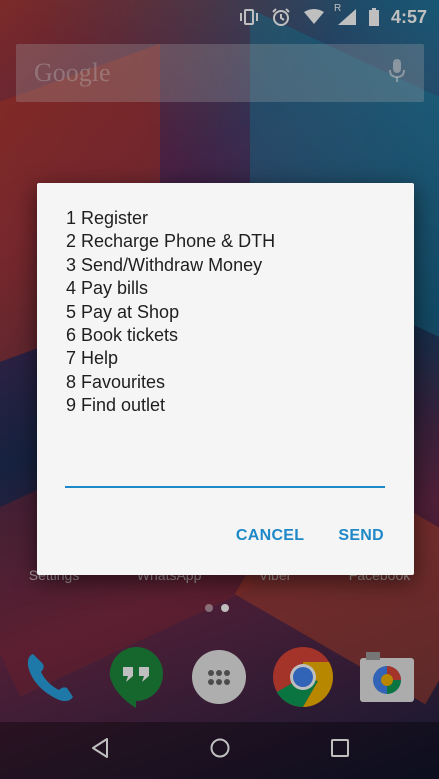  What do you see at coordinates (116, 405) in the screenshot?
I see `menu-item-find-outlet: 9 Find outlet` at bounding box center [116, 405].